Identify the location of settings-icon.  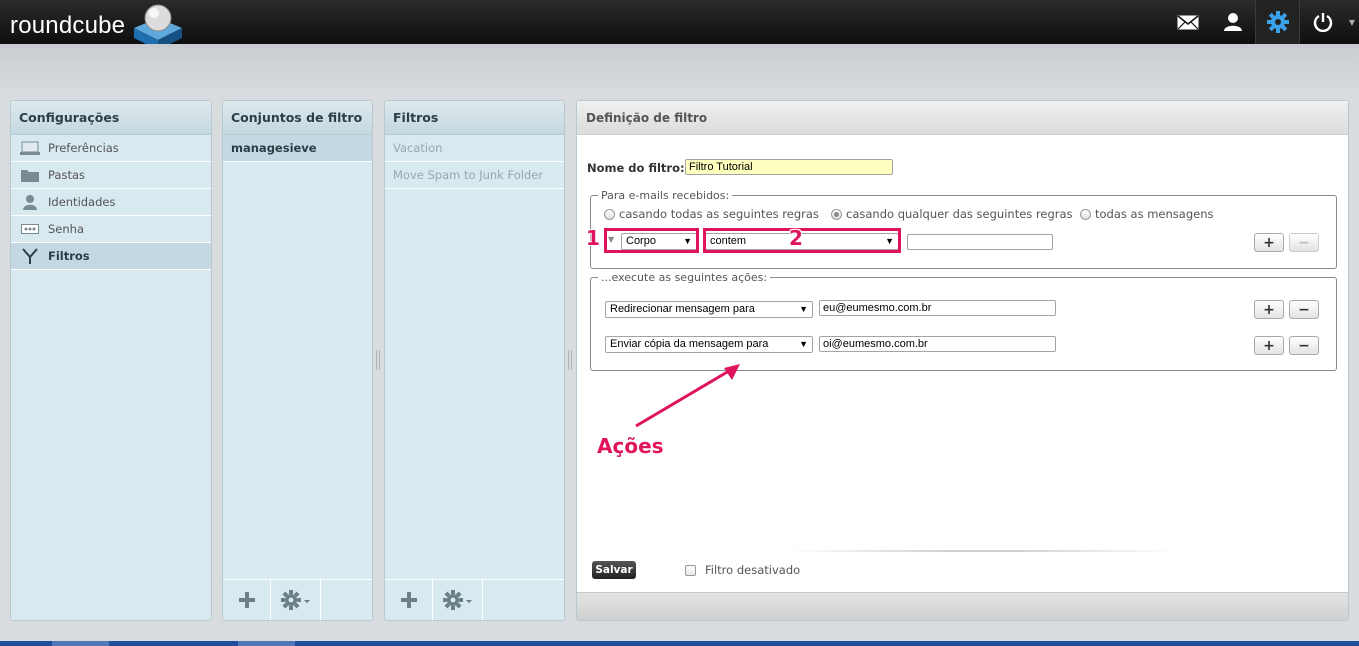
(1277, 22).